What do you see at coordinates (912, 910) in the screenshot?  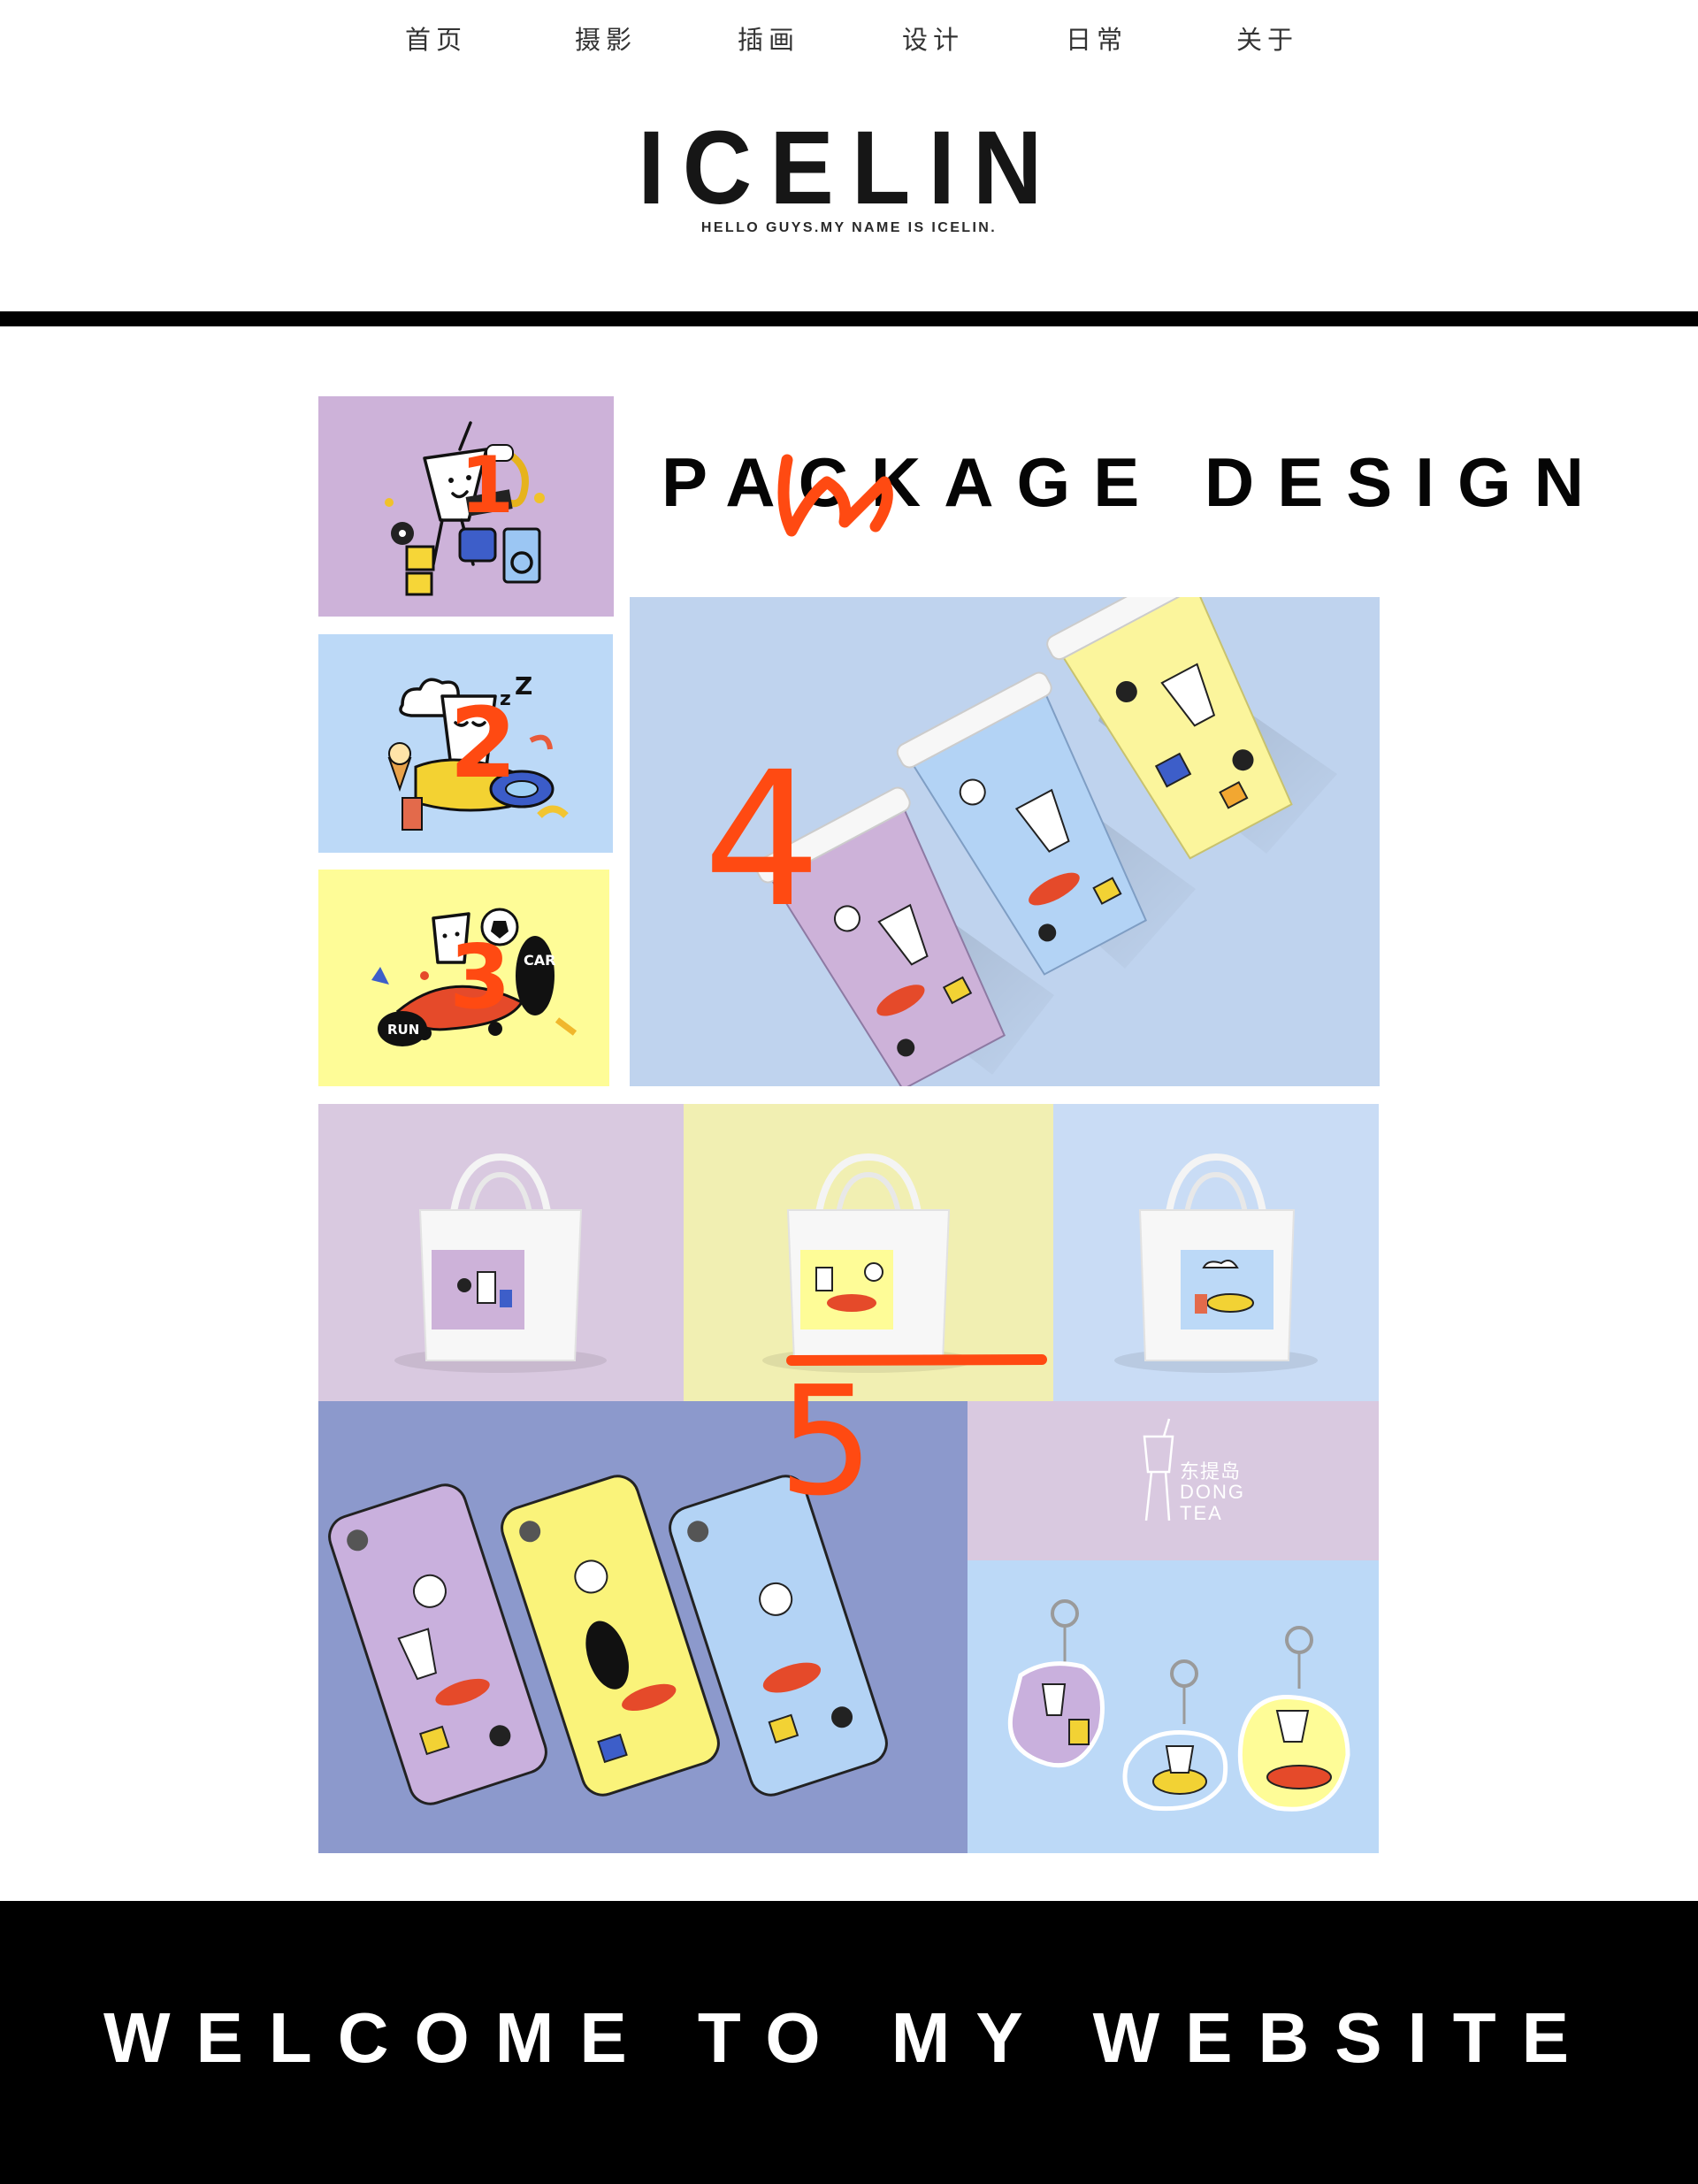 I see `annotation-overlay` at bounding box center [912, 910].